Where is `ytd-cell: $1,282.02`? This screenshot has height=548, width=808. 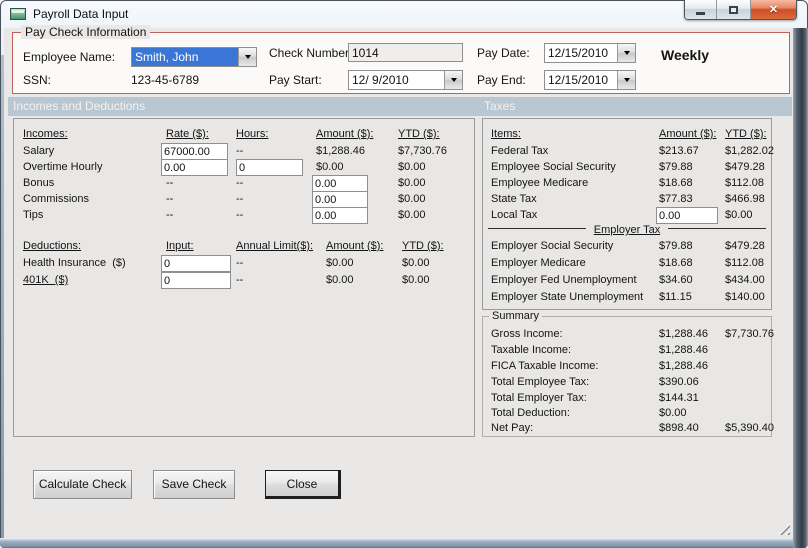 ytd-cell: $1,282.02 is located at coordinates (749, 151).